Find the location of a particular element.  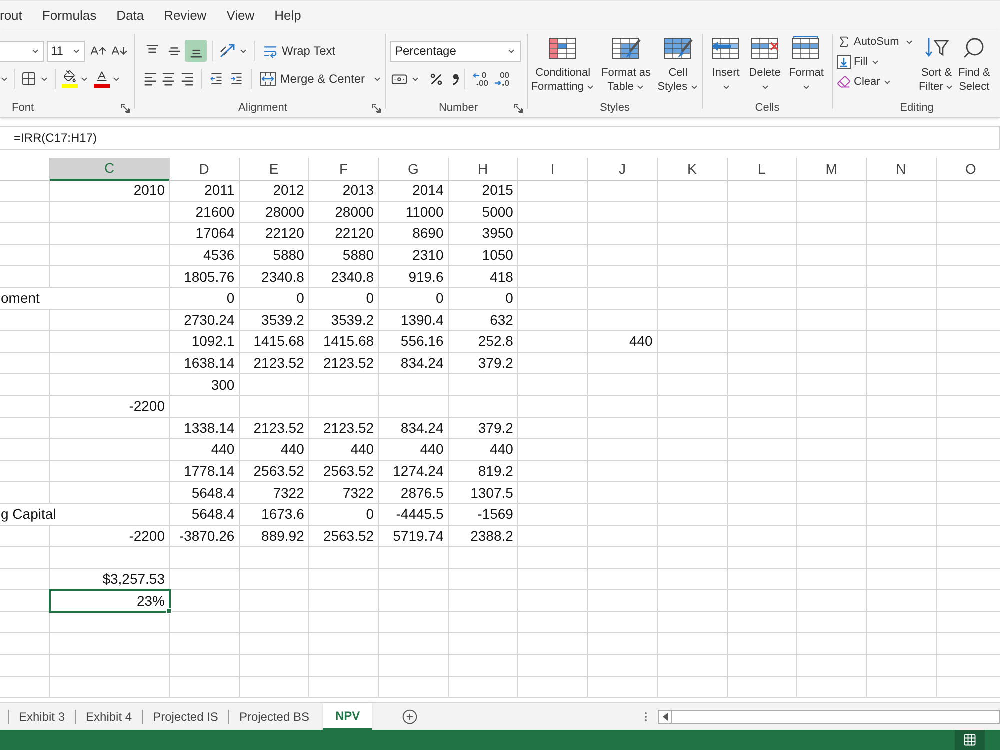

spreadsheet-cell: 4536 is located at coordinates (205, 255).